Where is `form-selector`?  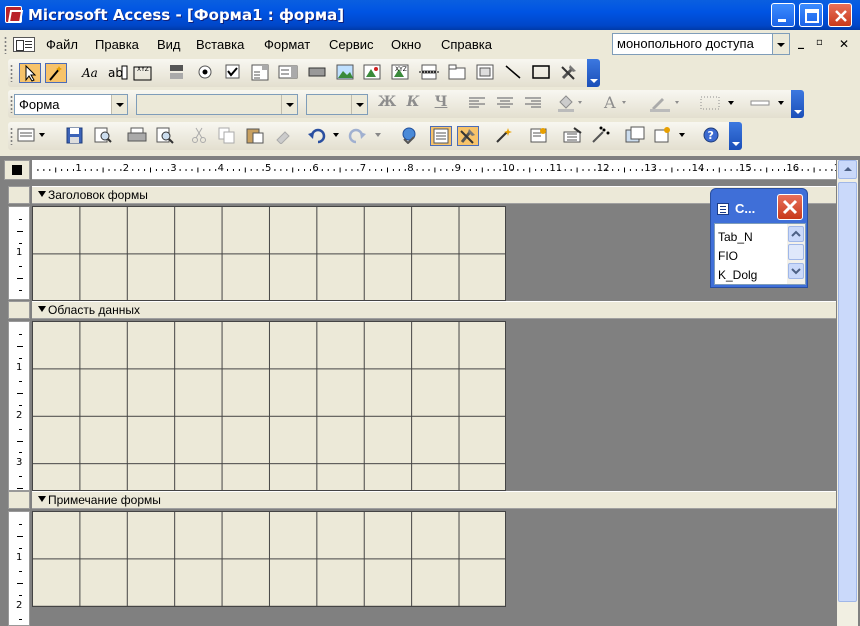 form-selector is located at coordinates (17, 170).